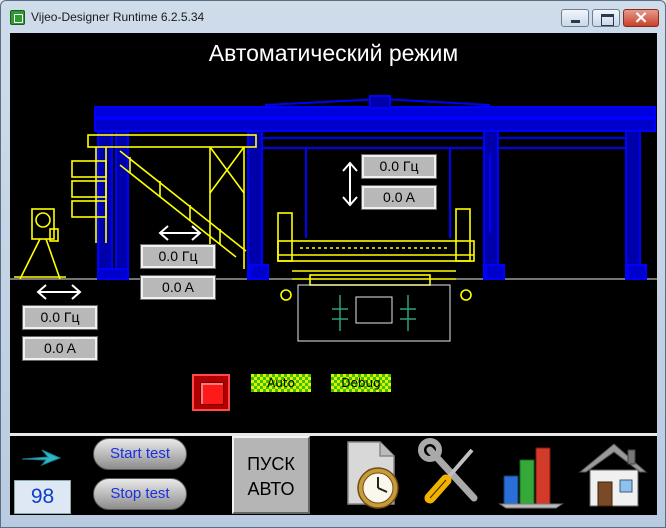  What do you see at coordinates (40, 244) in the screenshot?
I see `left-winch` at bounding box center [40, 244].